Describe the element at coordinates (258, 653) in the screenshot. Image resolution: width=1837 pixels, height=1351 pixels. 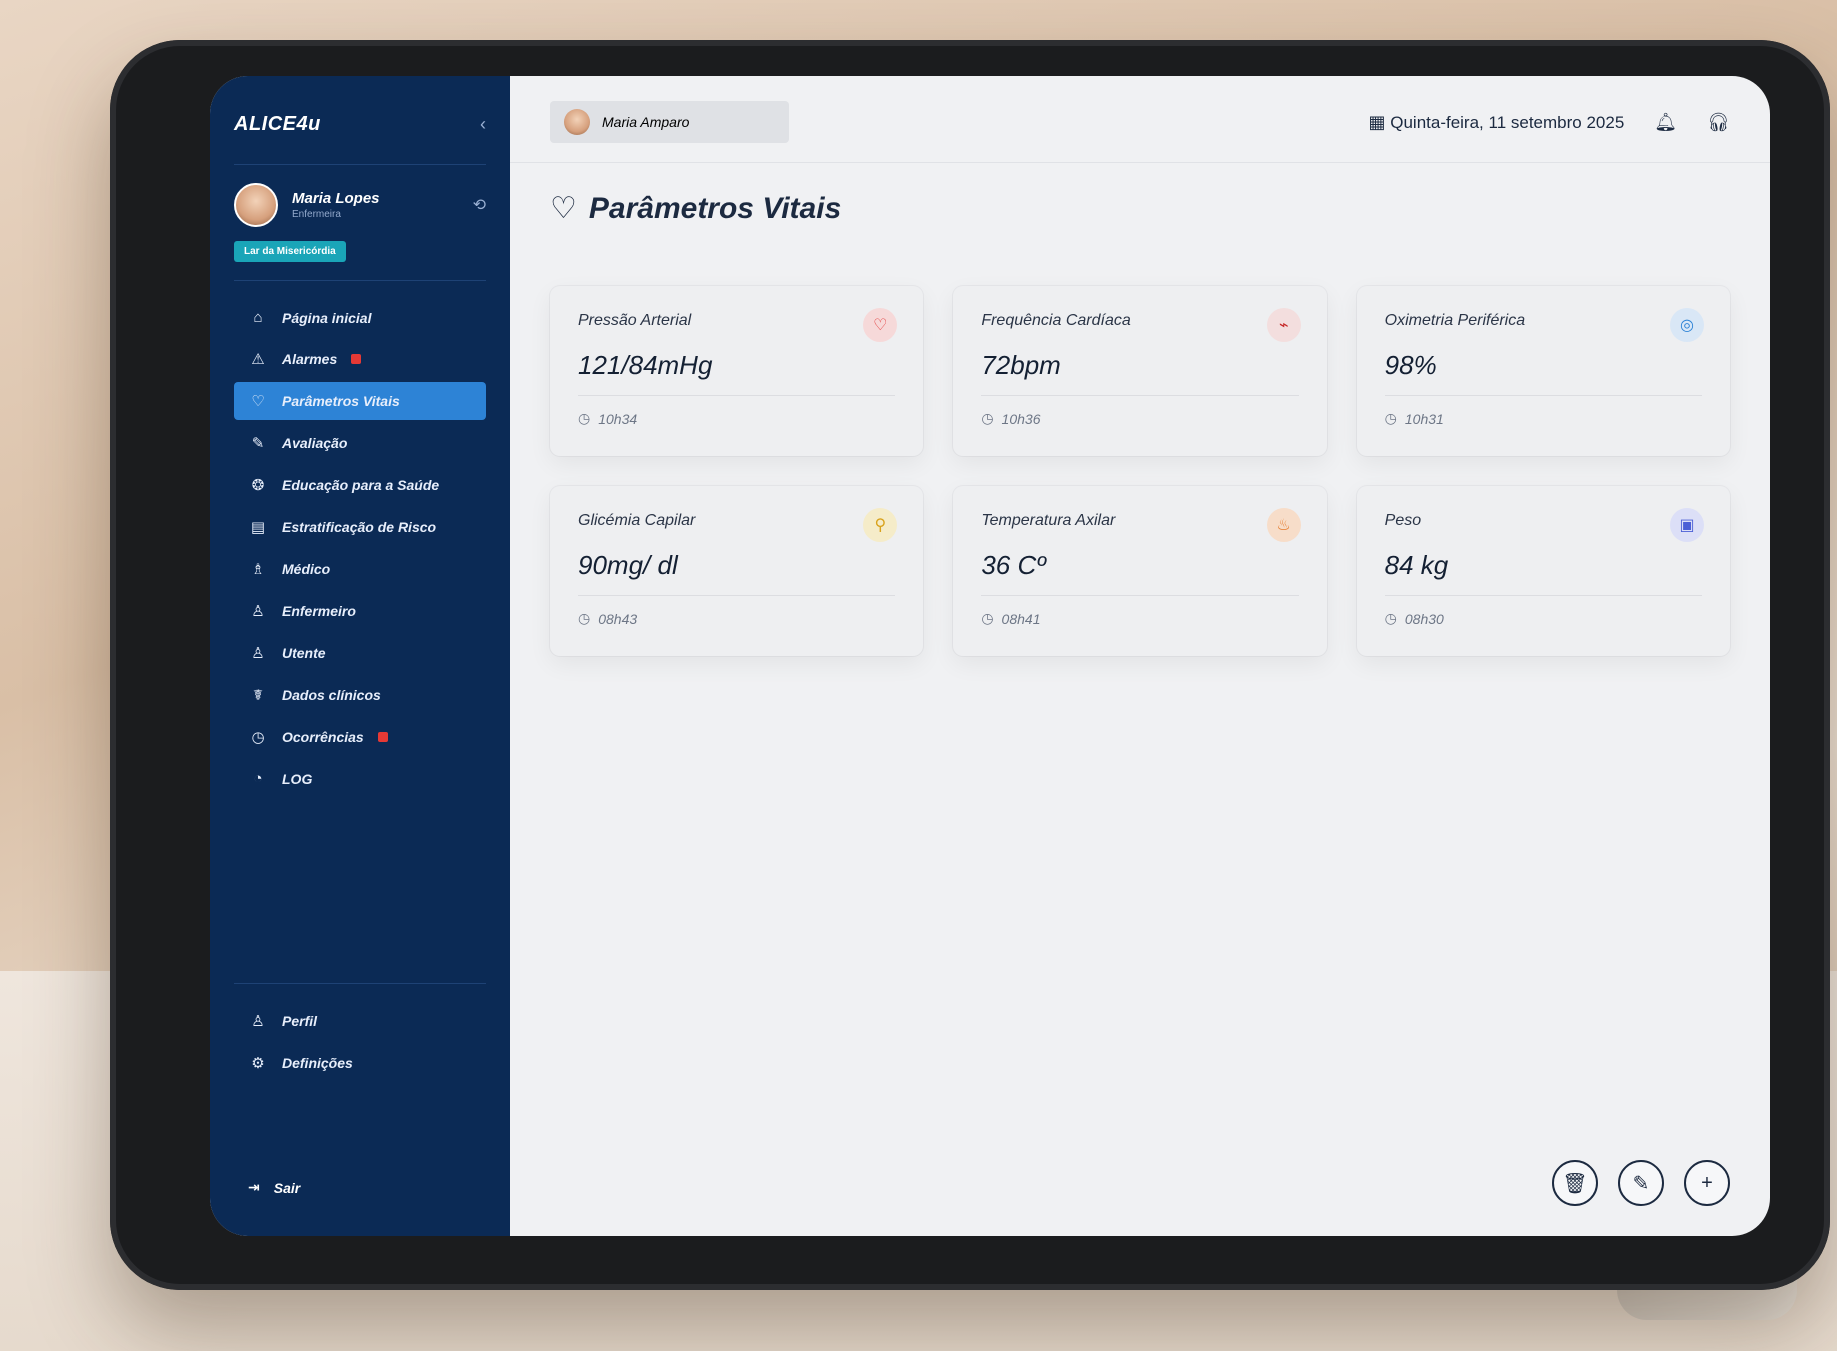
I see `user-icon: ♙` at that location.